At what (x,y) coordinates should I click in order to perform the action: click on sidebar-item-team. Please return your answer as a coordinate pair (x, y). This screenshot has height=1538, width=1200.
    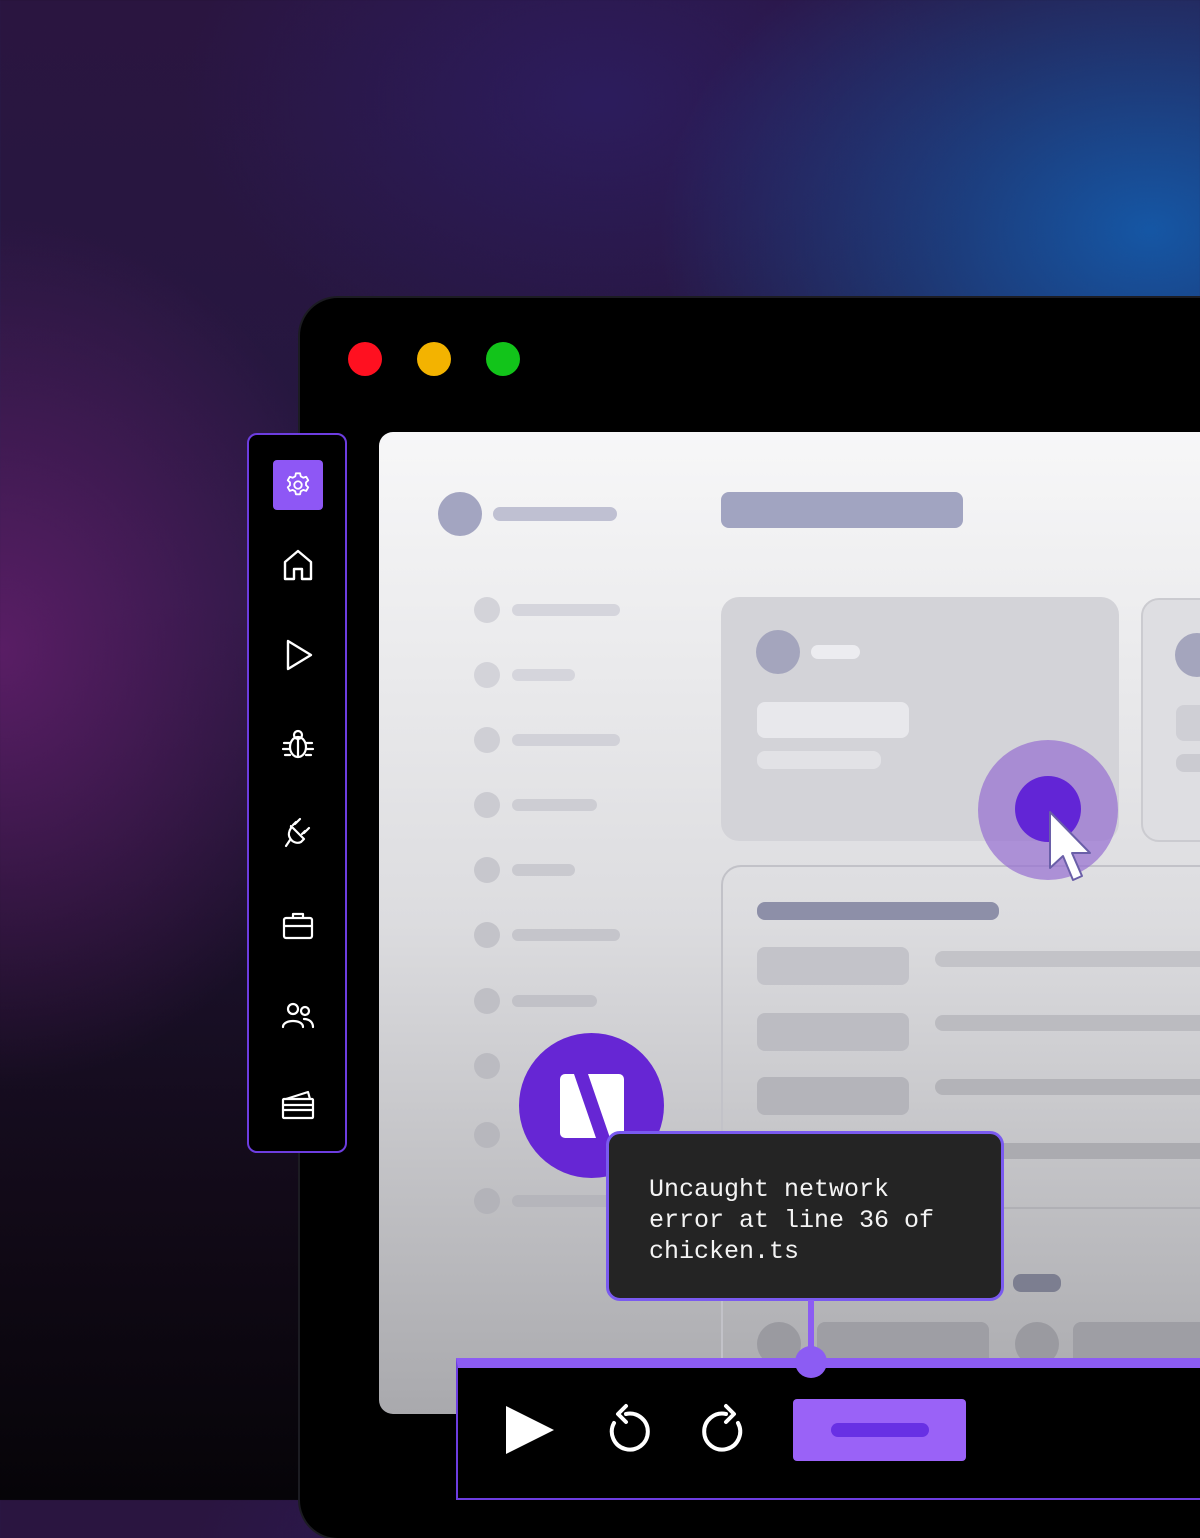
    Looking at the image, I should click on (298, 1015).